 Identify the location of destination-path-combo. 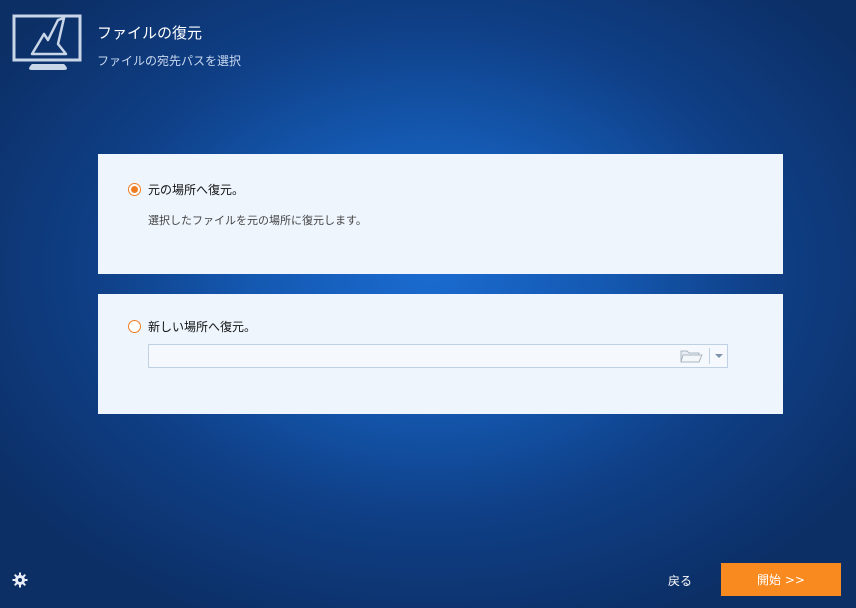
(438, 356).